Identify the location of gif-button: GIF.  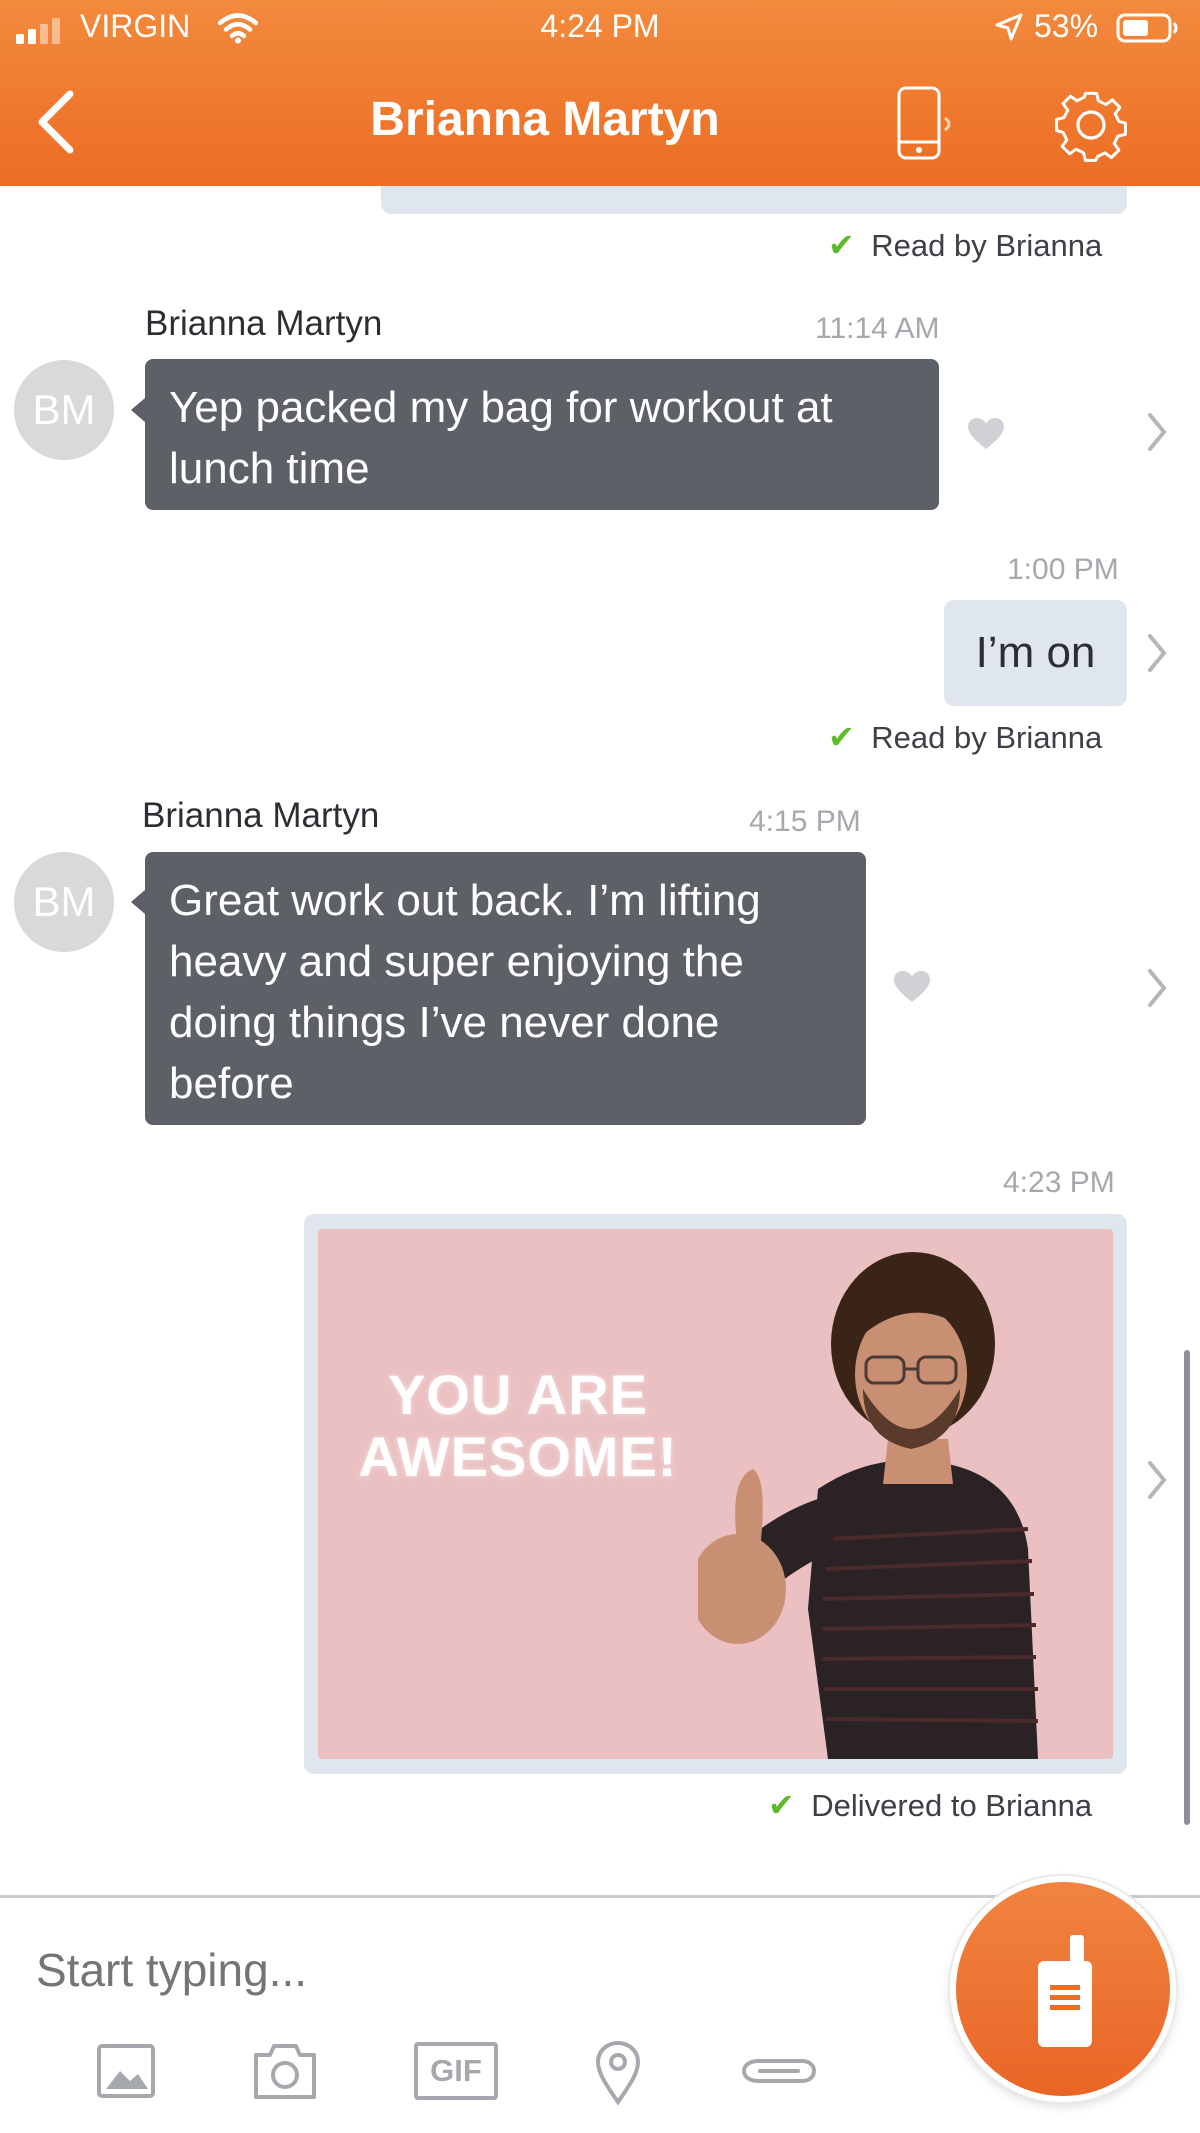
(456, 2071).